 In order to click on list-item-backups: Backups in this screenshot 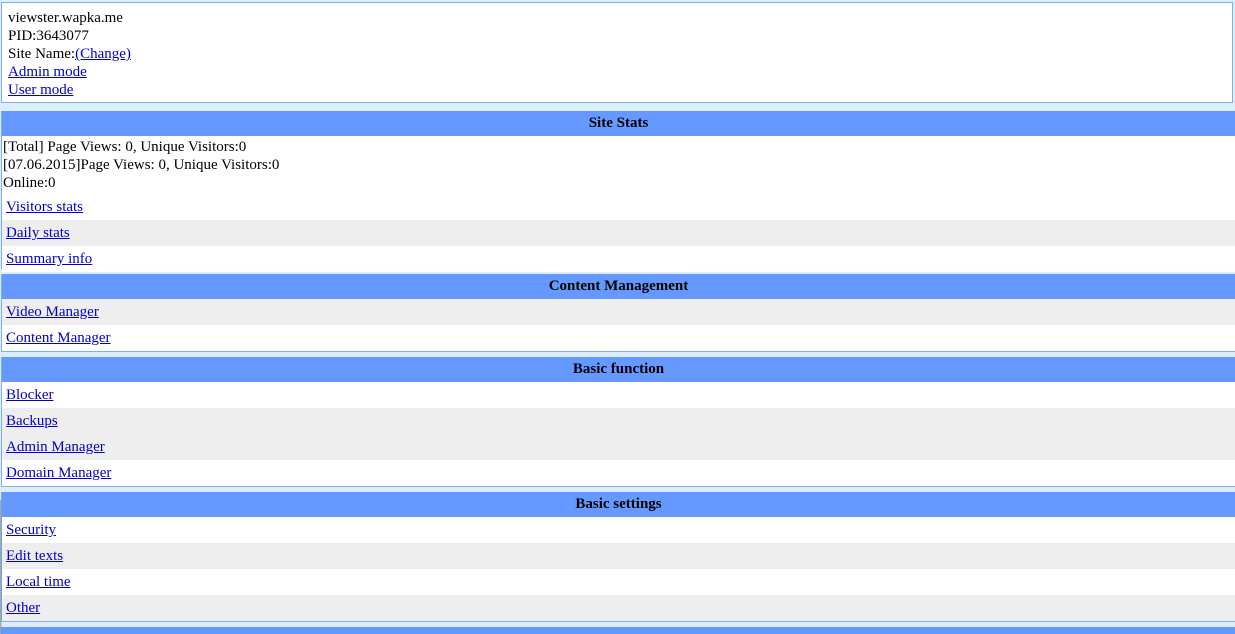, I will do `click(618, 421)`.